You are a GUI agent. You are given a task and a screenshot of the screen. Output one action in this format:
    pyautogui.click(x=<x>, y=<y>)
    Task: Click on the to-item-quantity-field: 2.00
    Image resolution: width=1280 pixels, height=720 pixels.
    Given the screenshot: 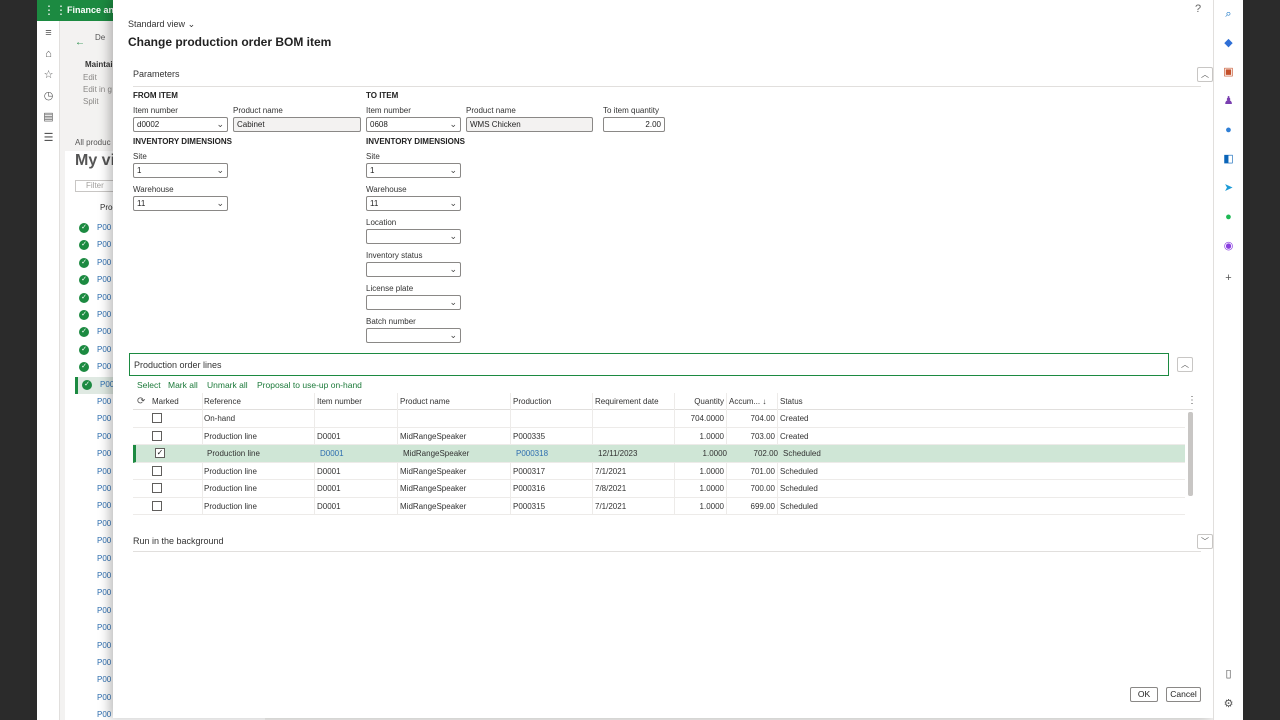 What is the action you would take?
    pyautogui.click(x=634, y=124)
    